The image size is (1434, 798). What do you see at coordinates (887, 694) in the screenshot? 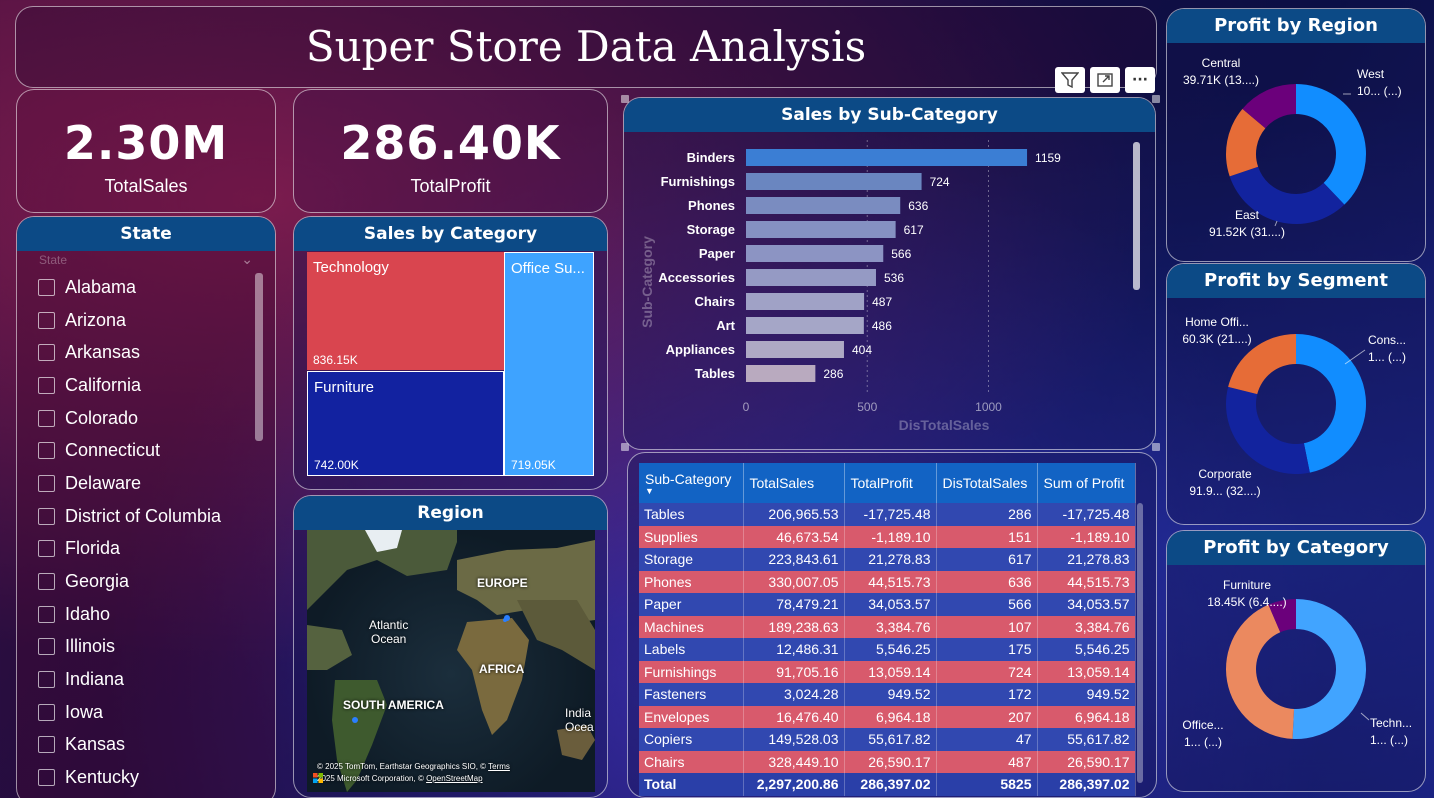
I see `table-row: Fasteners 3,024.28 949.52 172 949.52` at bounding box center [887, 694].